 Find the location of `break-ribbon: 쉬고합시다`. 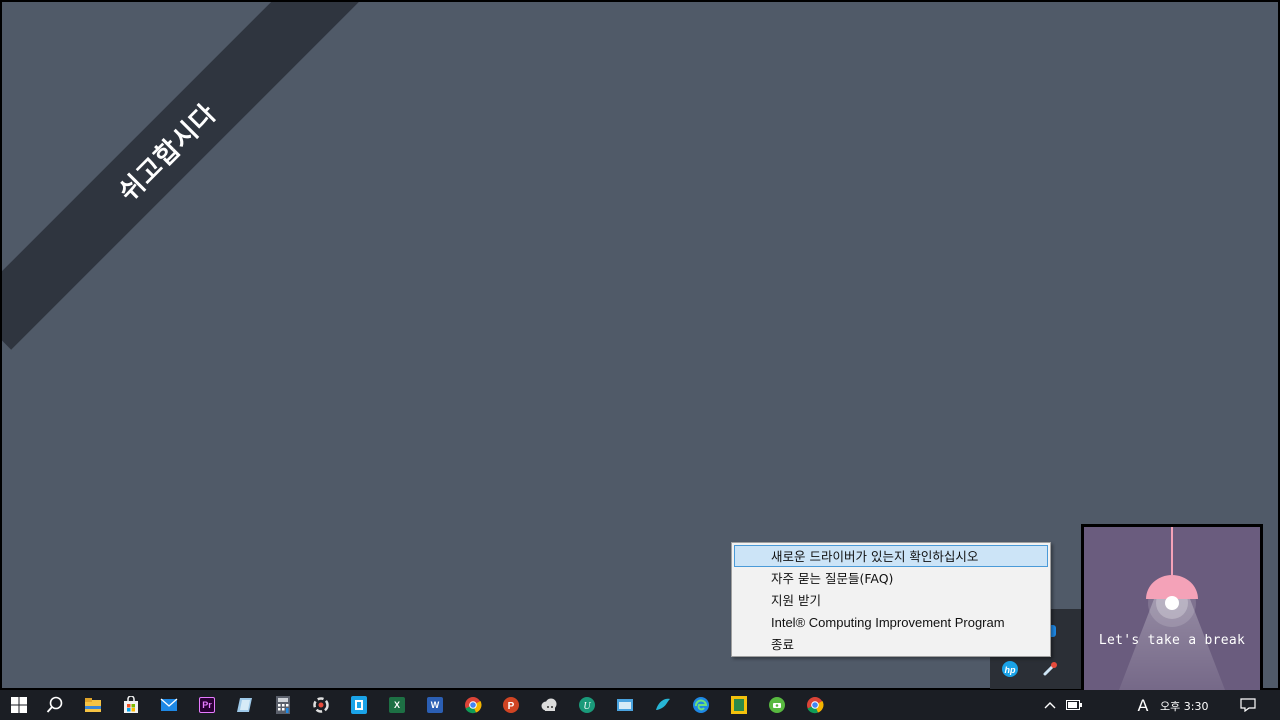

break-ribbon: 쉬고합시다 is located at coordinates (183, 176).